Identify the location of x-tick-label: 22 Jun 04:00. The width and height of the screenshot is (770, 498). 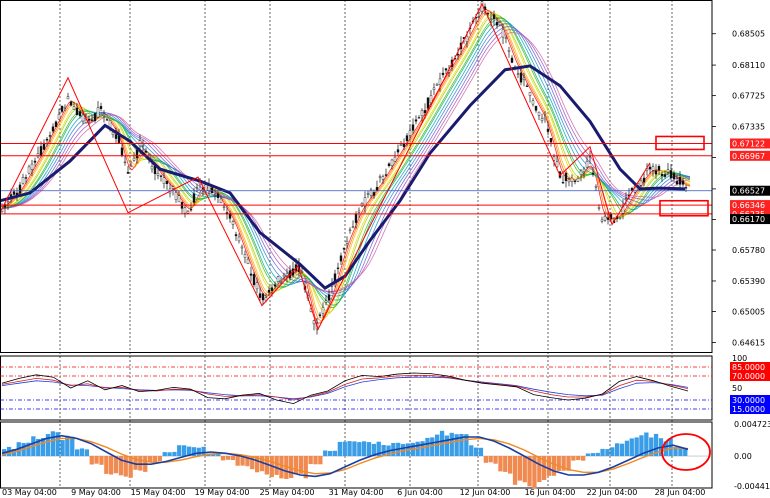
(612, 492).